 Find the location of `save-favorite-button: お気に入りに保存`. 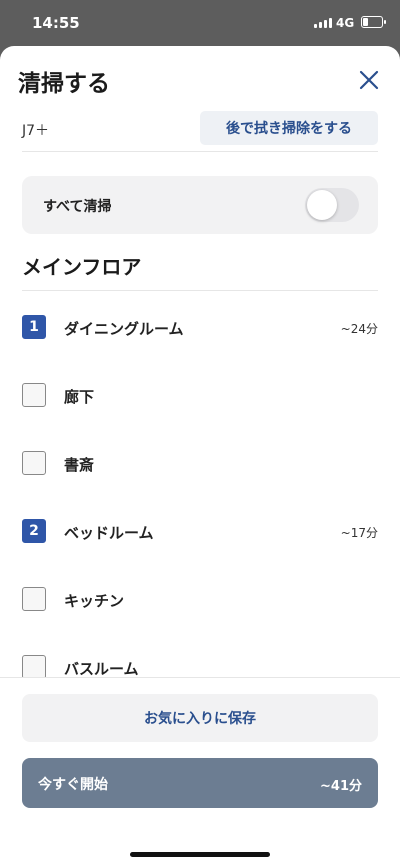

save-favorite-button: お気に入りに保存 is located at coordinates (200, 718).